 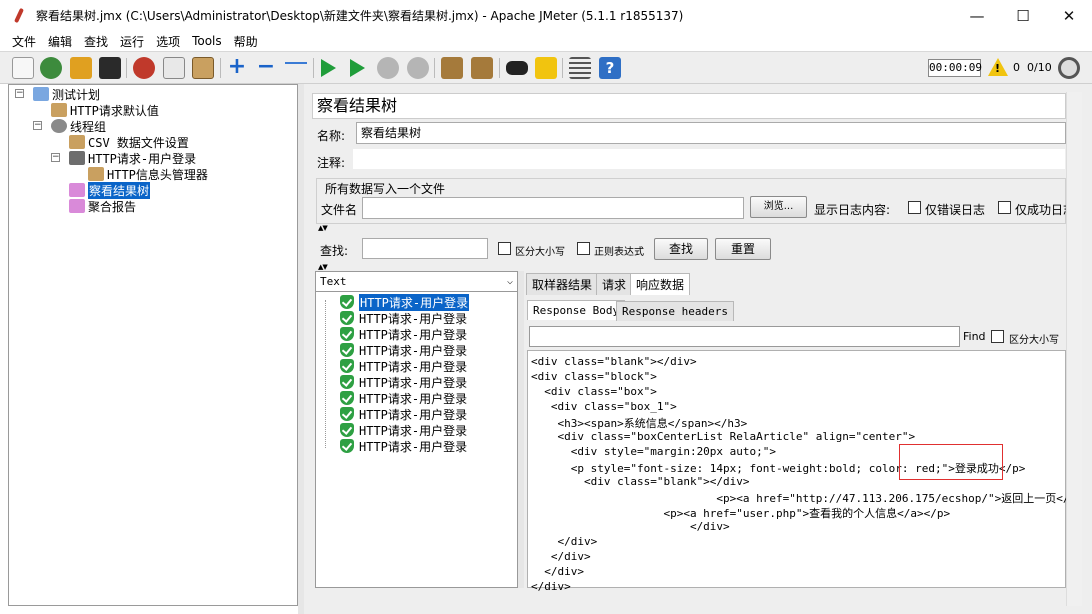 What do you see at coordinates (546, 68) in the screenshot?
I see `reset-search-icon` at bounding box center [546, 68].